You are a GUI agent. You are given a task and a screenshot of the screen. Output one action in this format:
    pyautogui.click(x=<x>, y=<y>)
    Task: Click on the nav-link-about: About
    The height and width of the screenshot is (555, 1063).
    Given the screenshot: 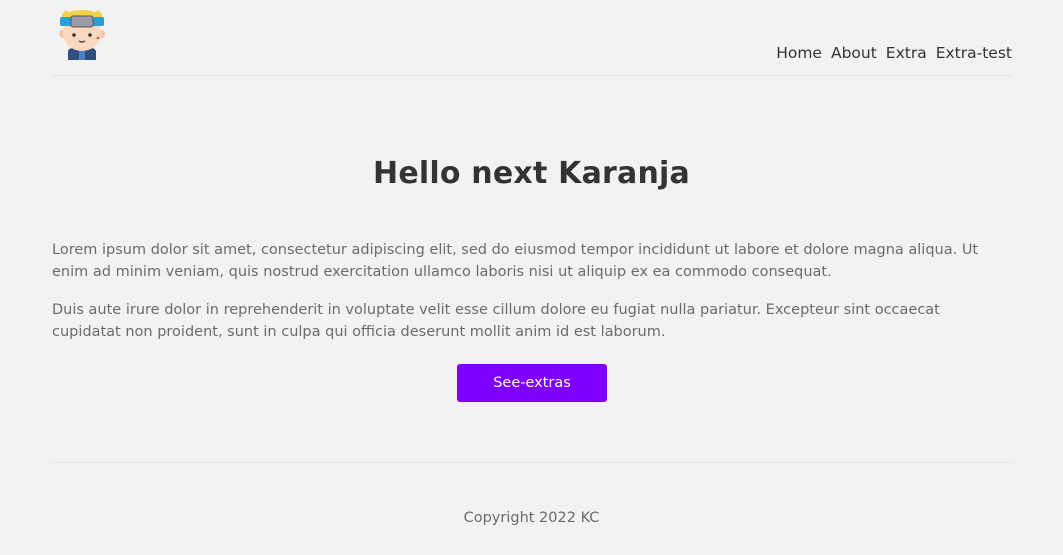 What is the action you would take?
    pyautogui.click(x=854, y=53)
    